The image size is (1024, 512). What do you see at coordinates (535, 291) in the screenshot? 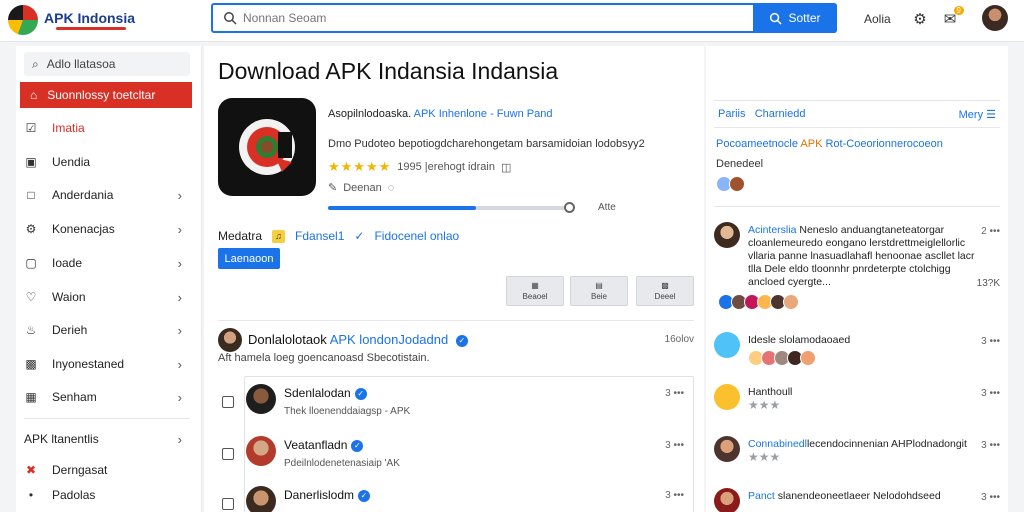
I see `action-button-0: ▦ Beaoel` at bounding box center [535, 291].